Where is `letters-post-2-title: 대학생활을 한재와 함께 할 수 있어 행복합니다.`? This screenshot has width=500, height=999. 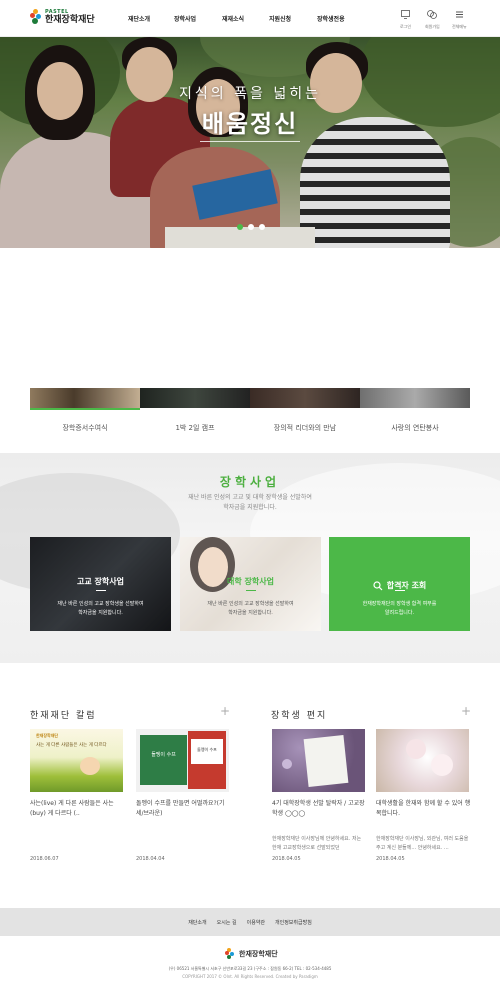 letters-post-2-title: 대학생활을 한재와 함께 할 수 있어 행복합니다. is located at coordinates (423, 809).